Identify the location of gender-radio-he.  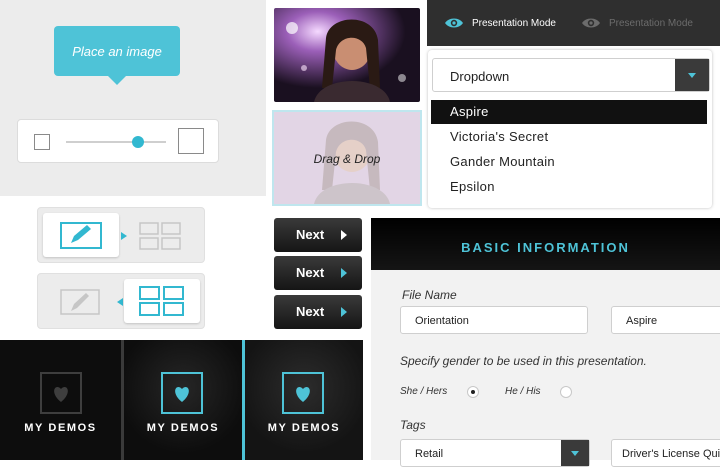
(566, 392).